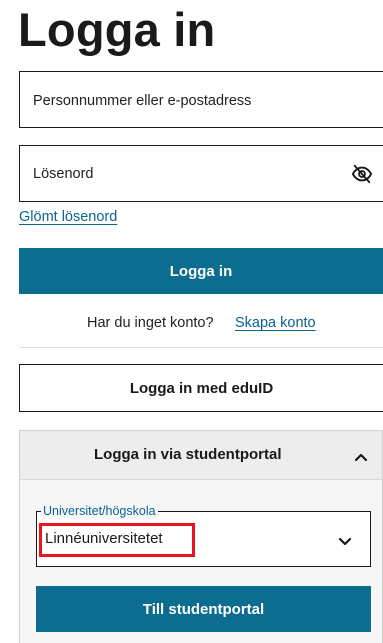 The width and height of the screenshot is (383, 643). What do you see at coordinates (117, 540) in the screenshot?
I see `selection-highlight-box` at bounding box center [117, 540].